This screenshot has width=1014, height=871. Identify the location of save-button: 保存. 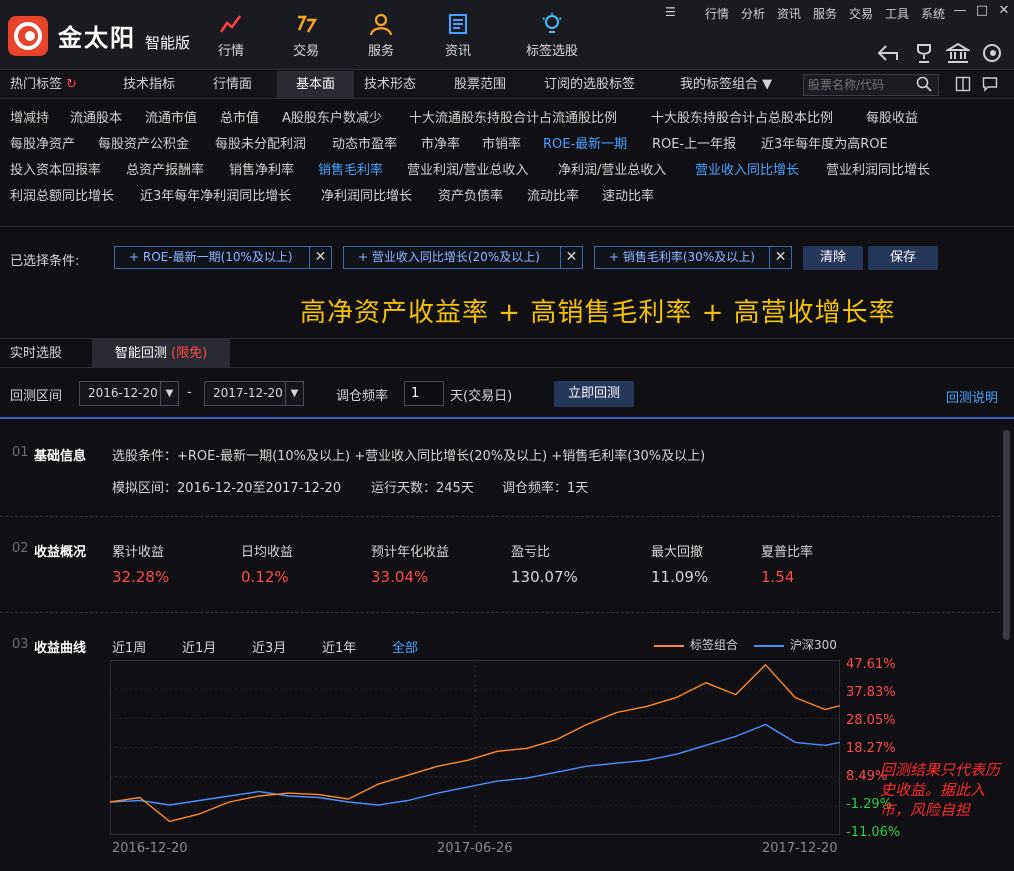
(903, 258).